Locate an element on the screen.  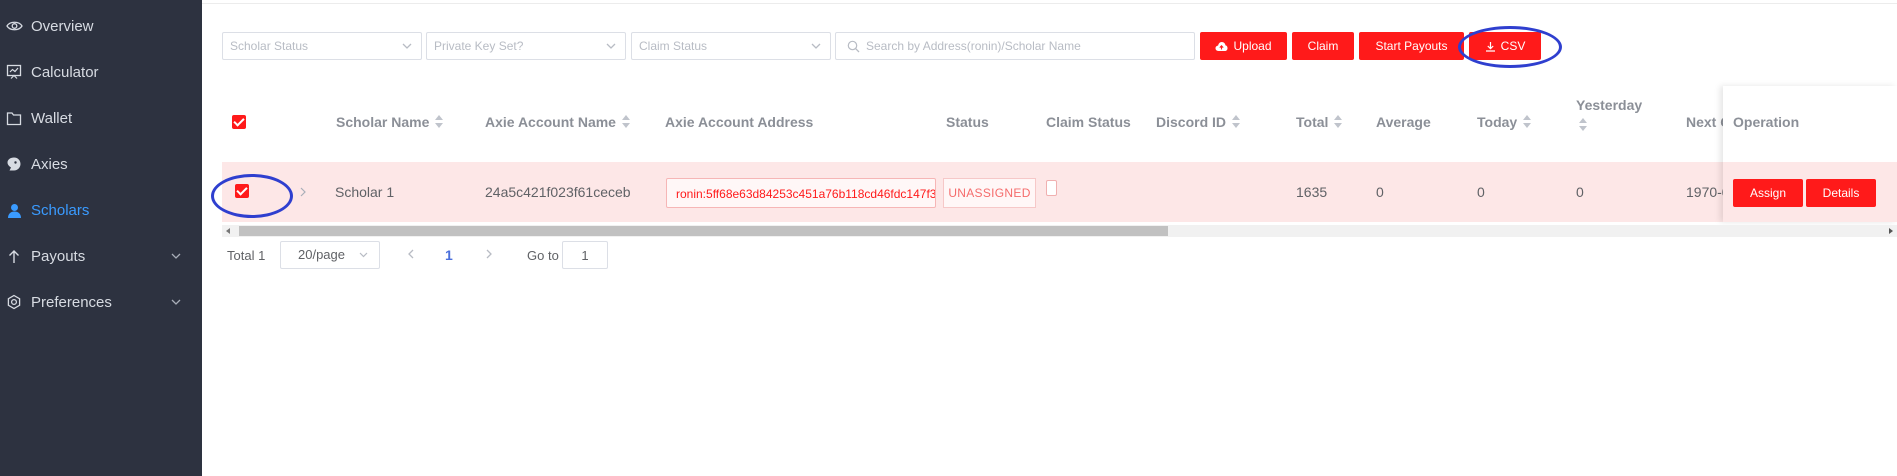
column-header-label: Operation is located at coordinates (1766, 122).